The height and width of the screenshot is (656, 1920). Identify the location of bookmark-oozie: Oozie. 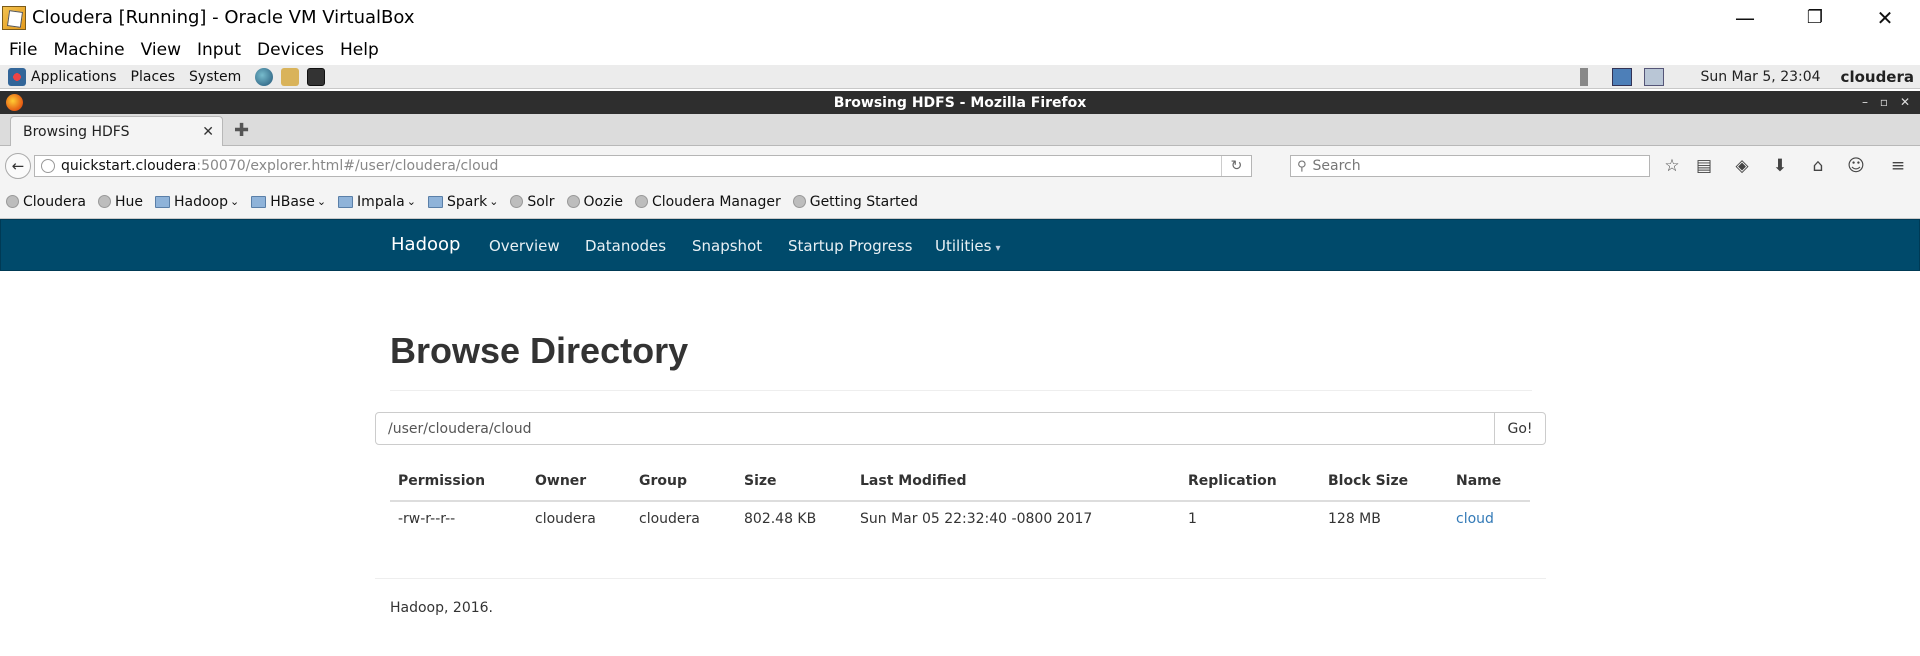
(594, 202).